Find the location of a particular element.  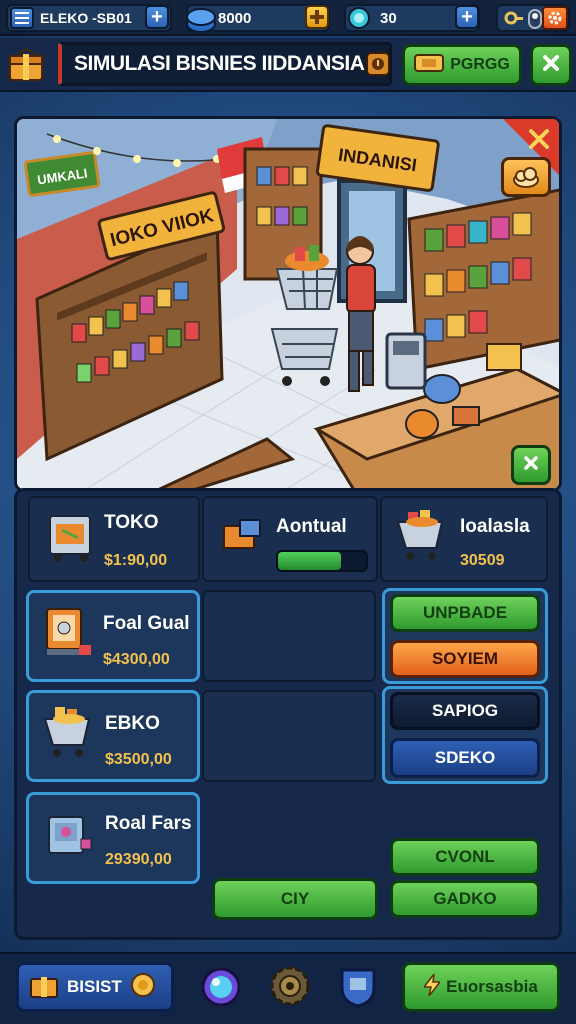

bisist-label: BISIST is located at coordinates (94, 986).